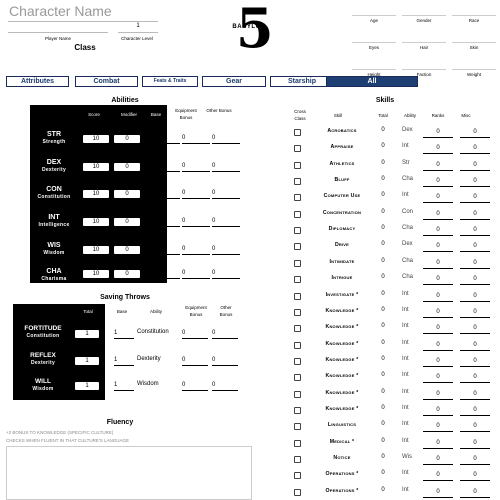  I want to click on age-field: Age, so click(374, 14).